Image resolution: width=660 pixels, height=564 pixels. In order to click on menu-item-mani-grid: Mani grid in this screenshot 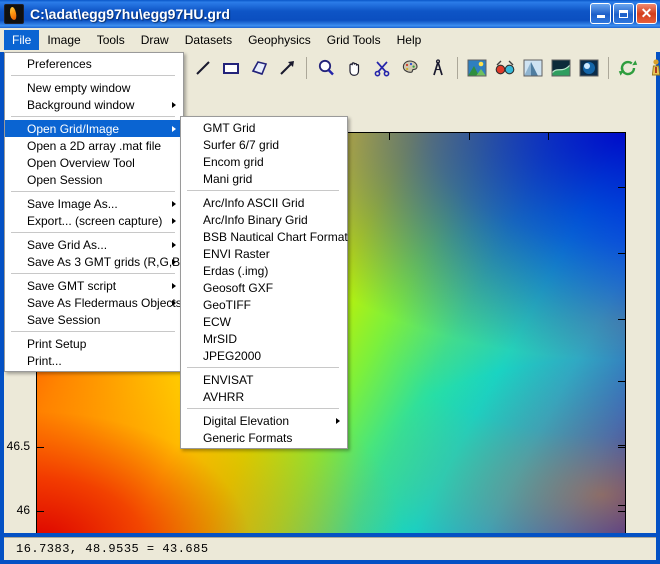, I will do `click(264, 178)`.